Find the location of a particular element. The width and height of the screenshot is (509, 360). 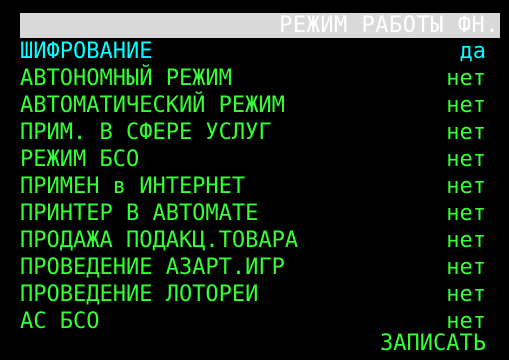

list-item-value: да is located at coordinates (473, 51).